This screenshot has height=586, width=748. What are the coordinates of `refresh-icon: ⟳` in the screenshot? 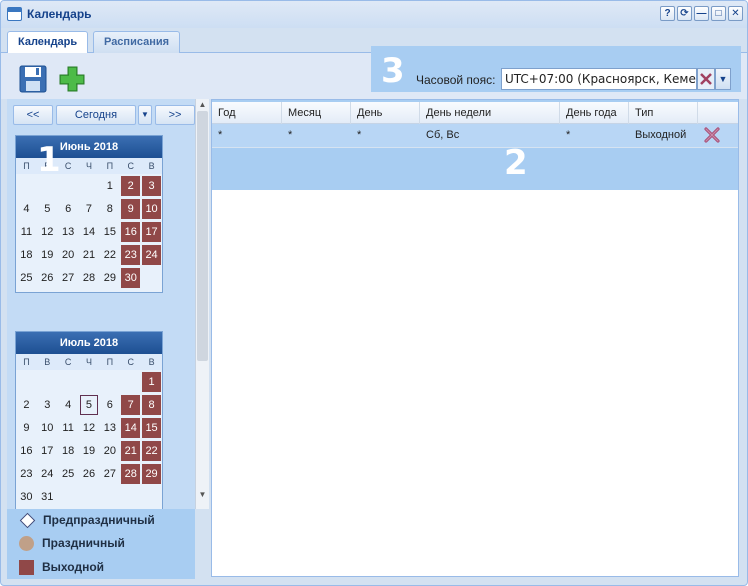 It's located at (684, 13).